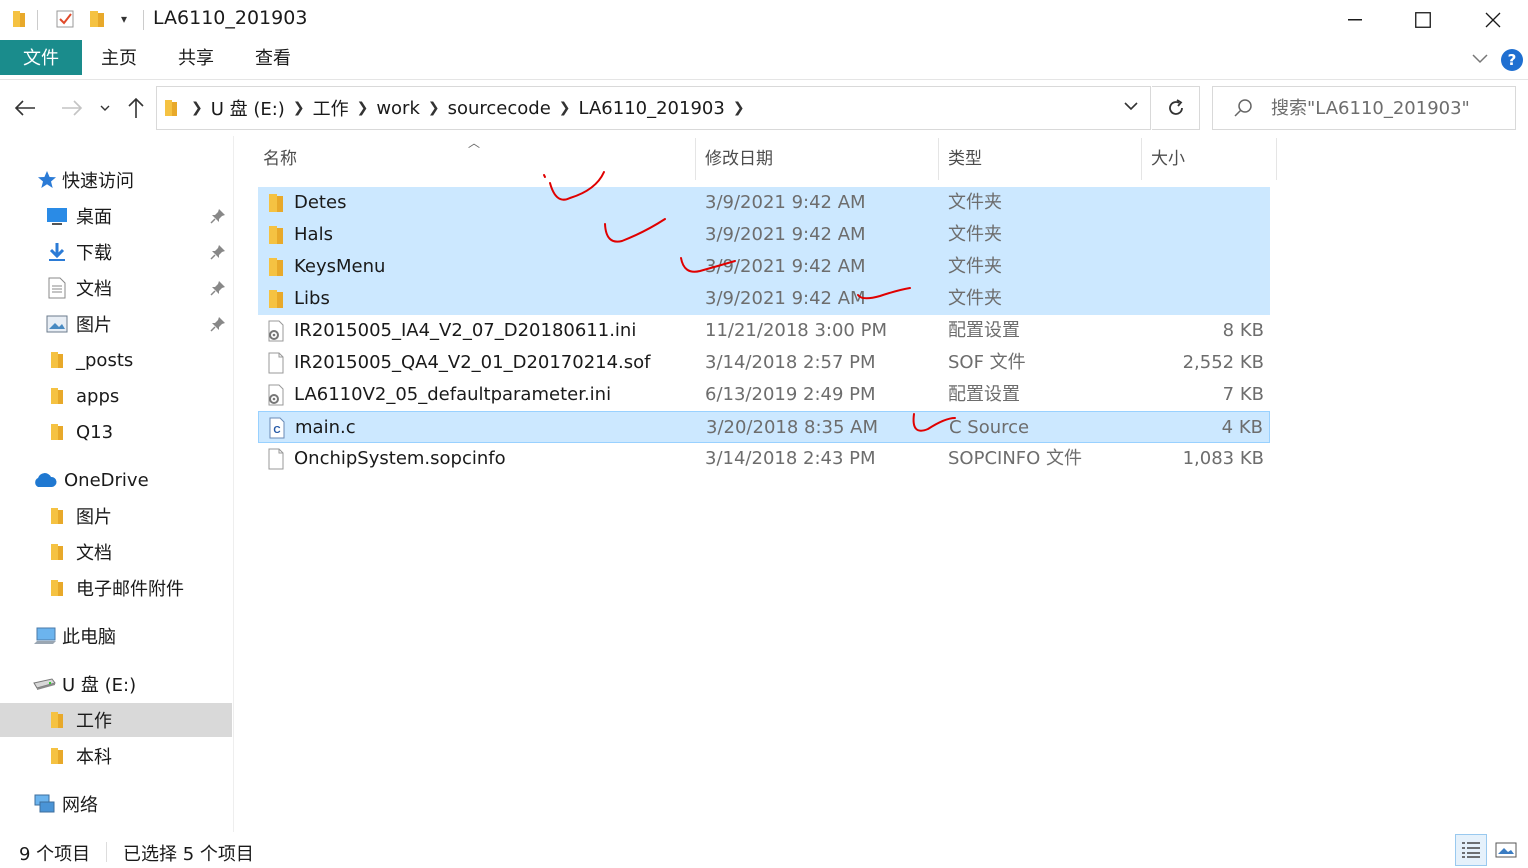 The height and width of the screenshot is (868, 1528). I want to click on sort-ascending-icon: ︿, so click(474, 143).